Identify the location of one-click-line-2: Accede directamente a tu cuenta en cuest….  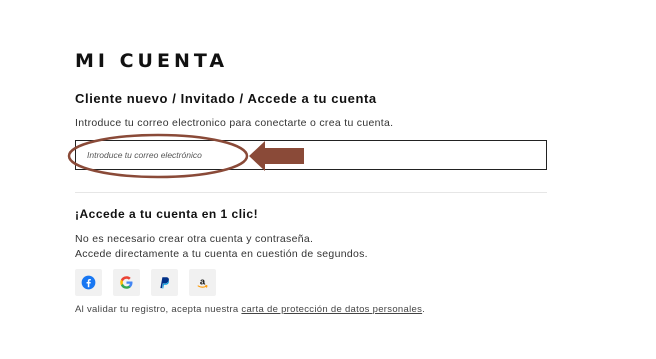
(221, 254).